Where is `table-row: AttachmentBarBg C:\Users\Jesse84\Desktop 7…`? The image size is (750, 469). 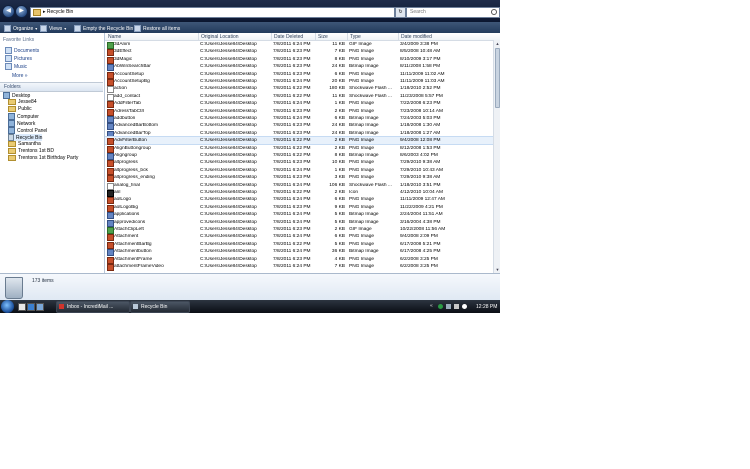
table-row: AttachmentBarBg C:\Users\Jesse84\Desktop 7… is located at coordinates (299, 245).